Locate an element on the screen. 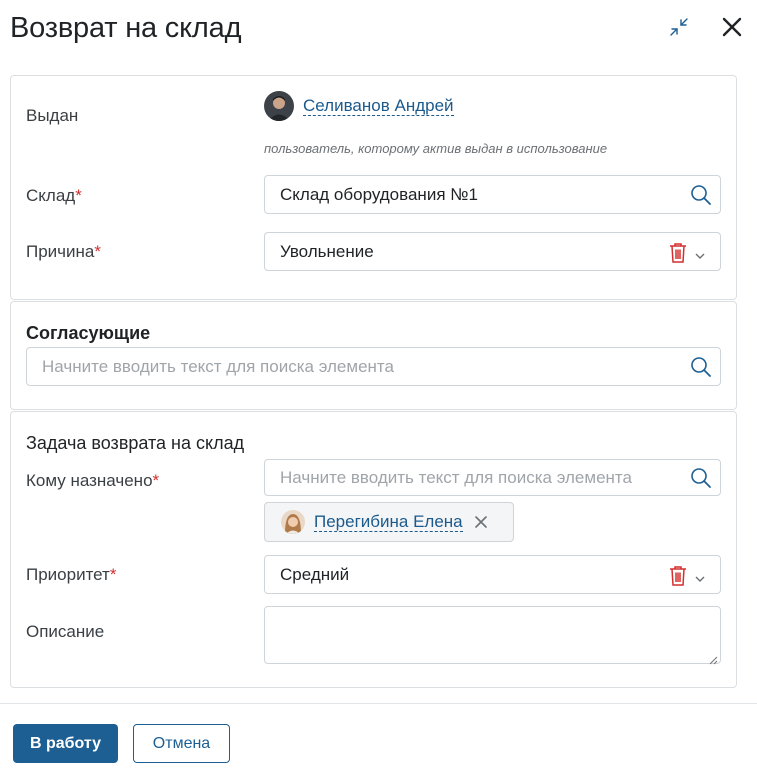 The height and width of the screenshot is (772, 757). reason-value: Увольнение is located at coordinates (327, 251).